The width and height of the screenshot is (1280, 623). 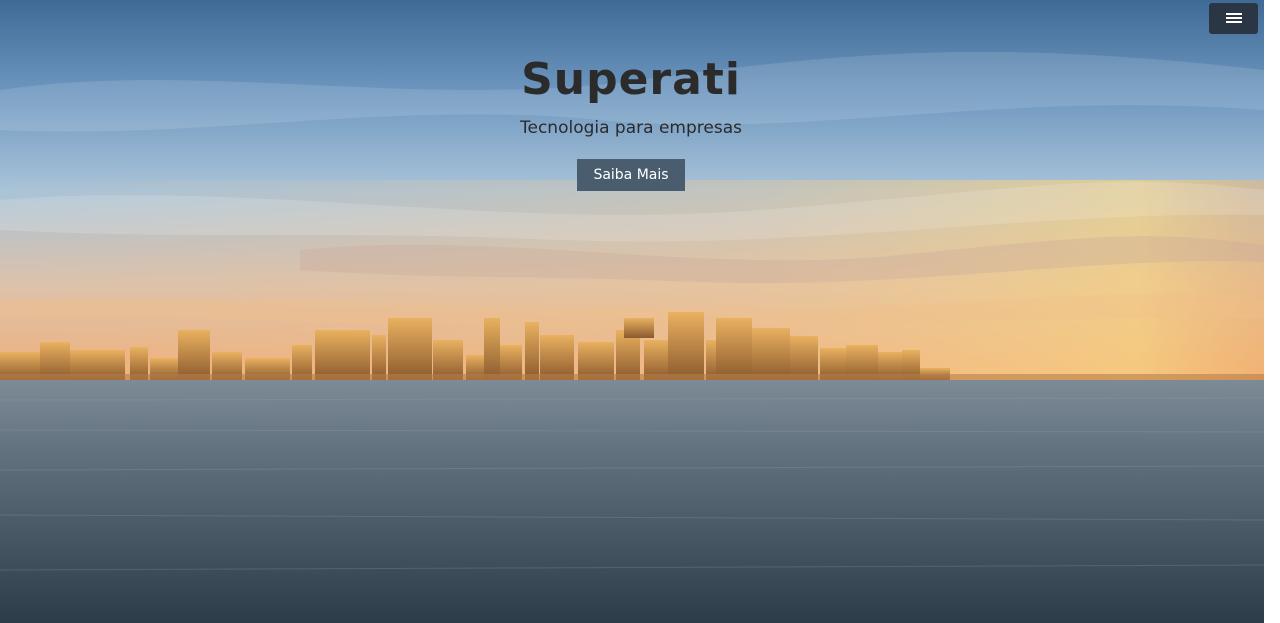 I want to click on saiba-mais-button: Saiba Mais, so click(x=631, y=175).